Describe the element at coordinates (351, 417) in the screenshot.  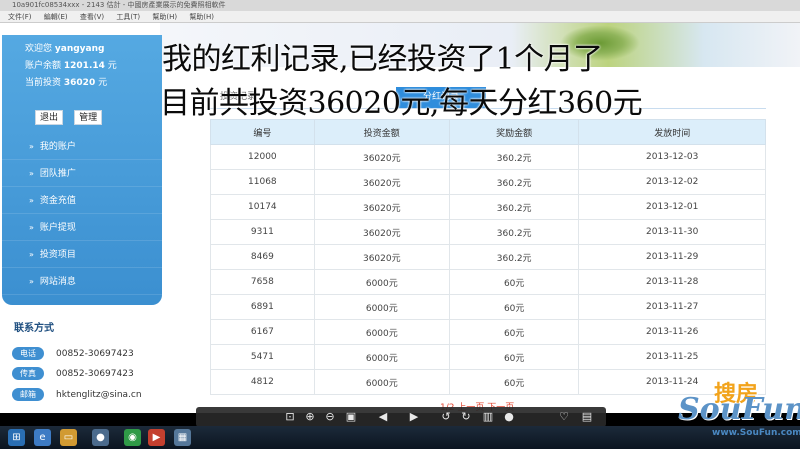
I see `slideshow-icon: ▣` at that location.